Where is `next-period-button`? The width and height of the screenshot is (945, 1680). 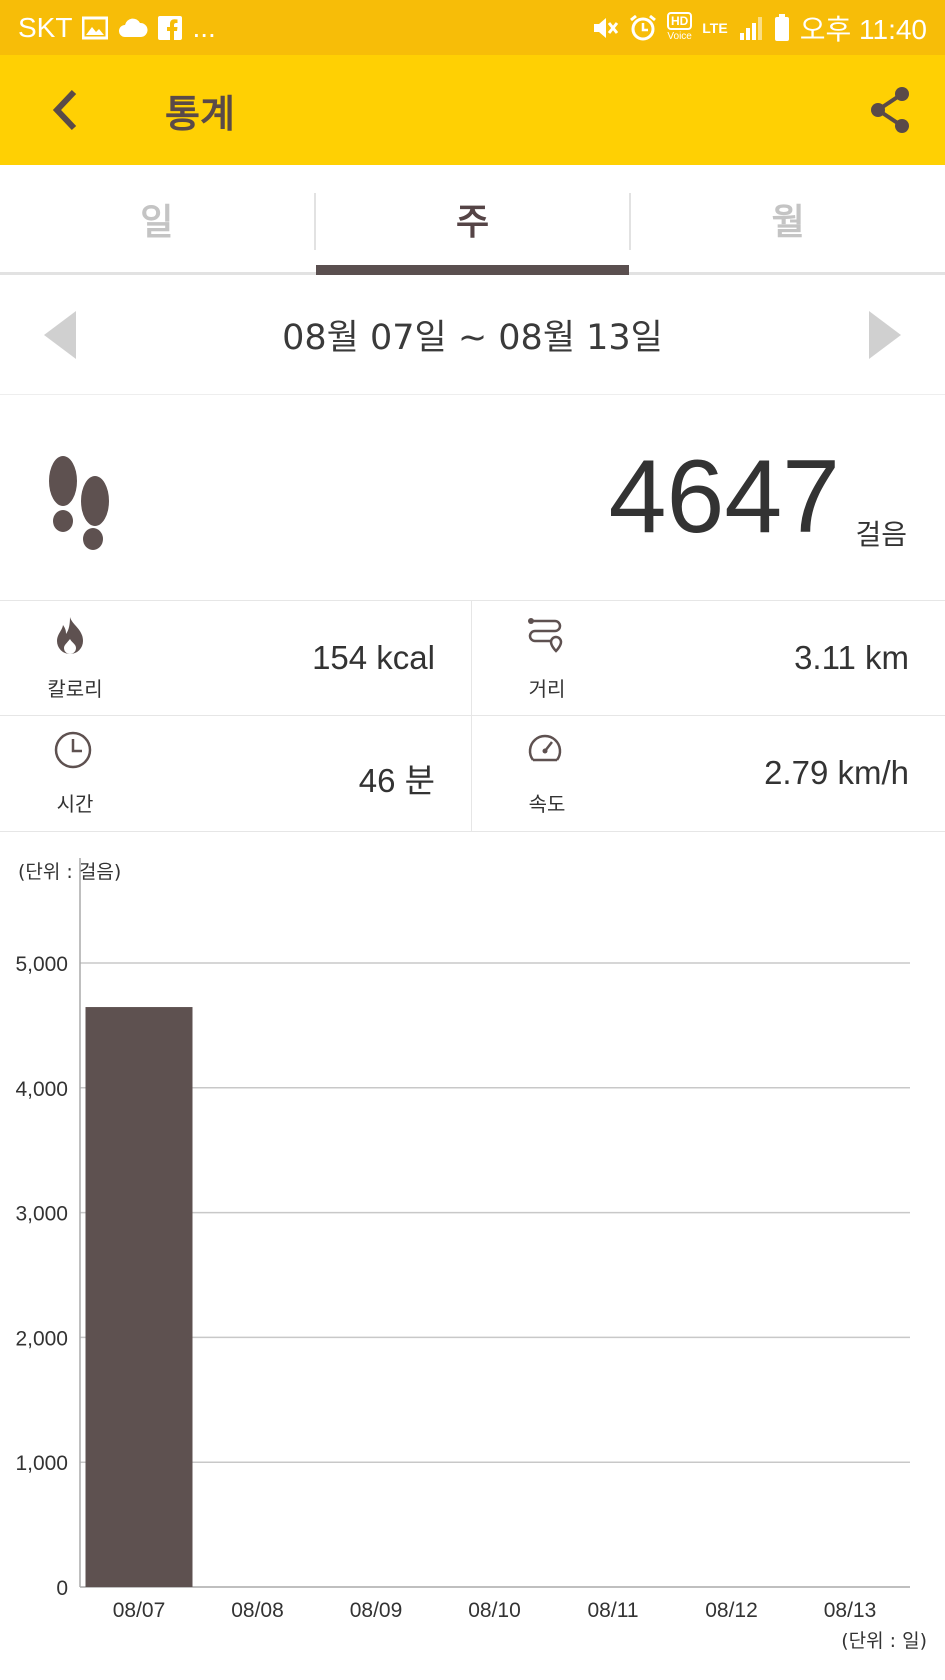
next-period-button is located at coordinates (885, 335).